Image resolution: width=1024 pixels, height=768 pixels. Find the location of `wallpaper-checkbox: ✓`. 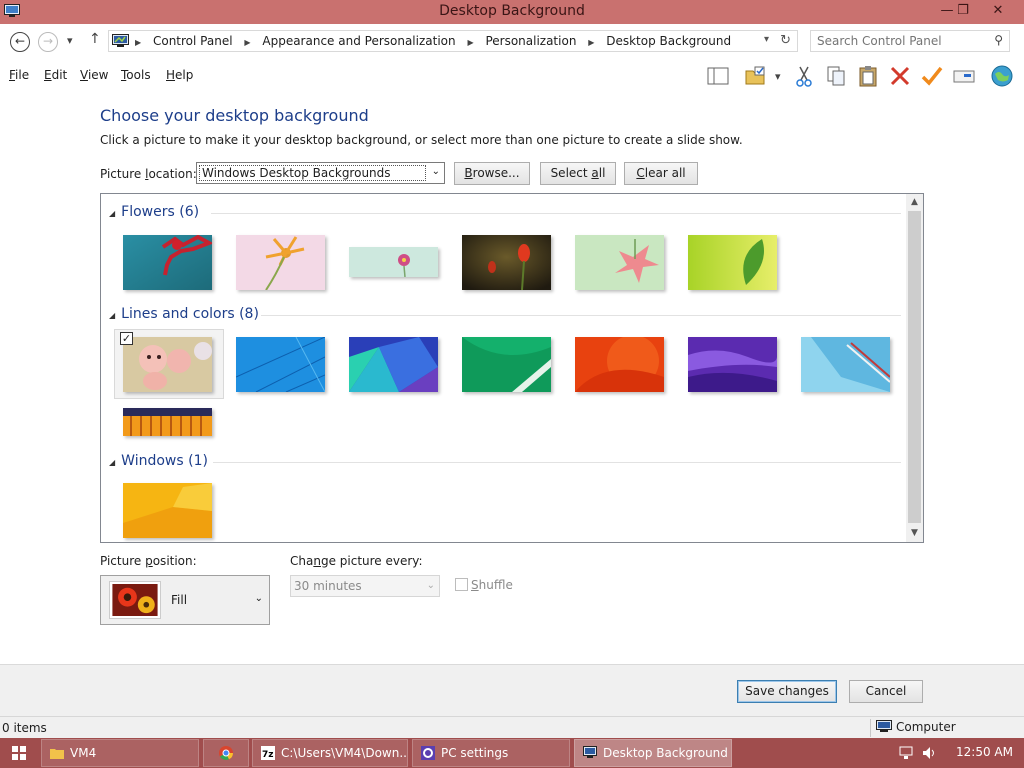

wallpaper-checkbox: ✓ is located at coordinates (126, 338).